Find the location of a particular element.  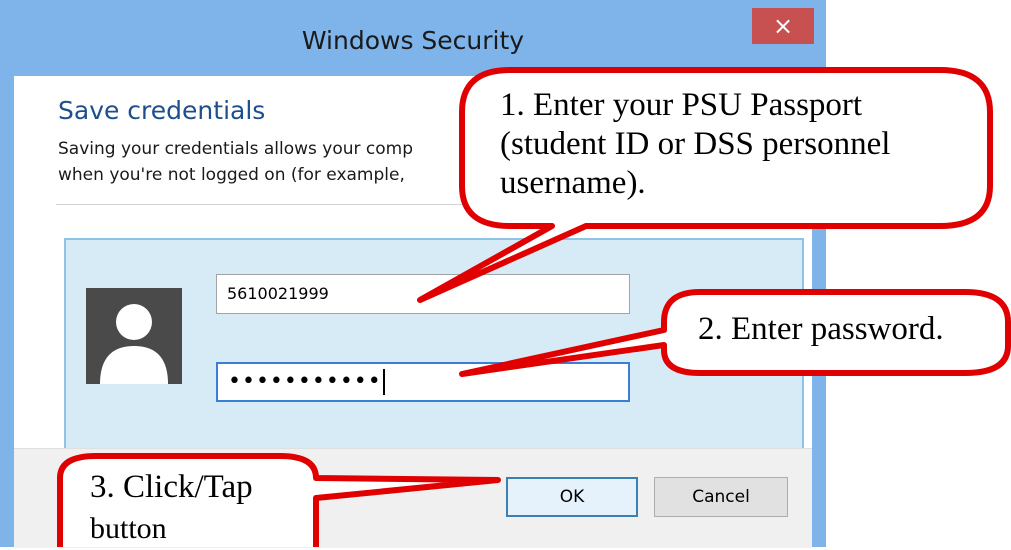

callout-3-text: 3. Click/Tap button is located at coordinates (171, 508).